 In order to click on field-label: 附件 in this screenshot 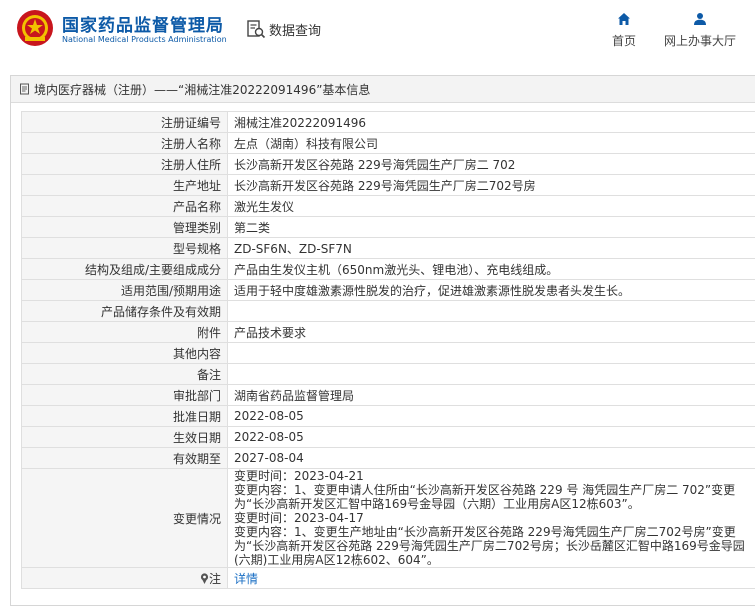, I will do `click(124, 332)`.